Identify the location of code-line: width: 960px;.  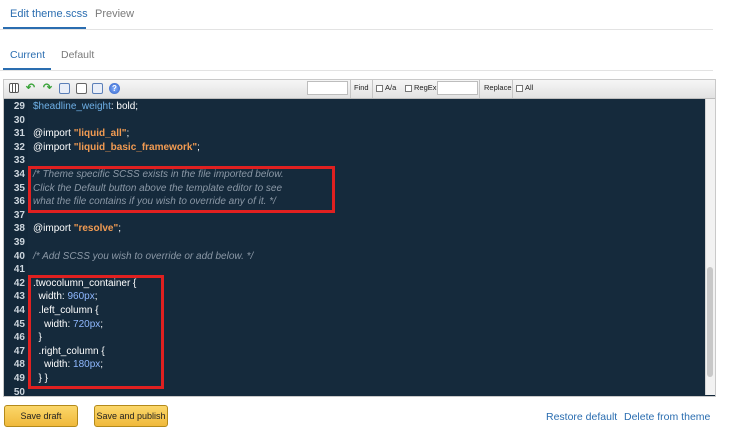
(65, 297).